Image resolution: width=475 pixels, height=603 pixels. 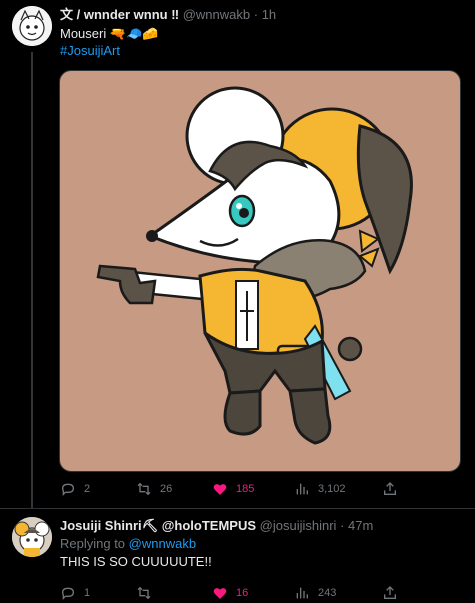 I want to click on like-count: 16, so click(x=242, y=593).